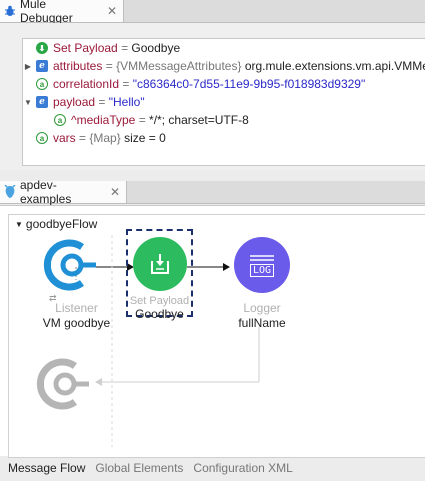  What do you see at coordinates (249, 84) in the screenshot?
I see `var-value: "c86364c0-7d55-11e9-9b95-f018983d9329"` at bounding box center [249, 84].